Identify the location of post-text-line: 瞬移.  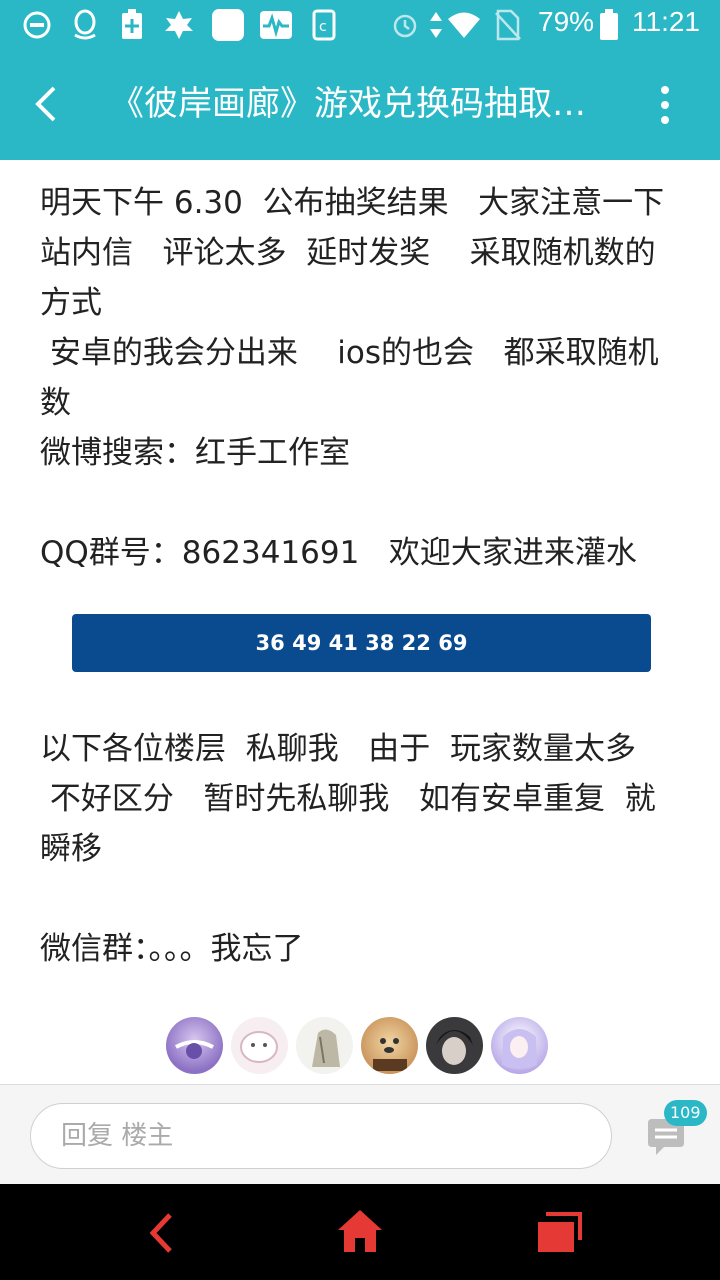
(71, 849).